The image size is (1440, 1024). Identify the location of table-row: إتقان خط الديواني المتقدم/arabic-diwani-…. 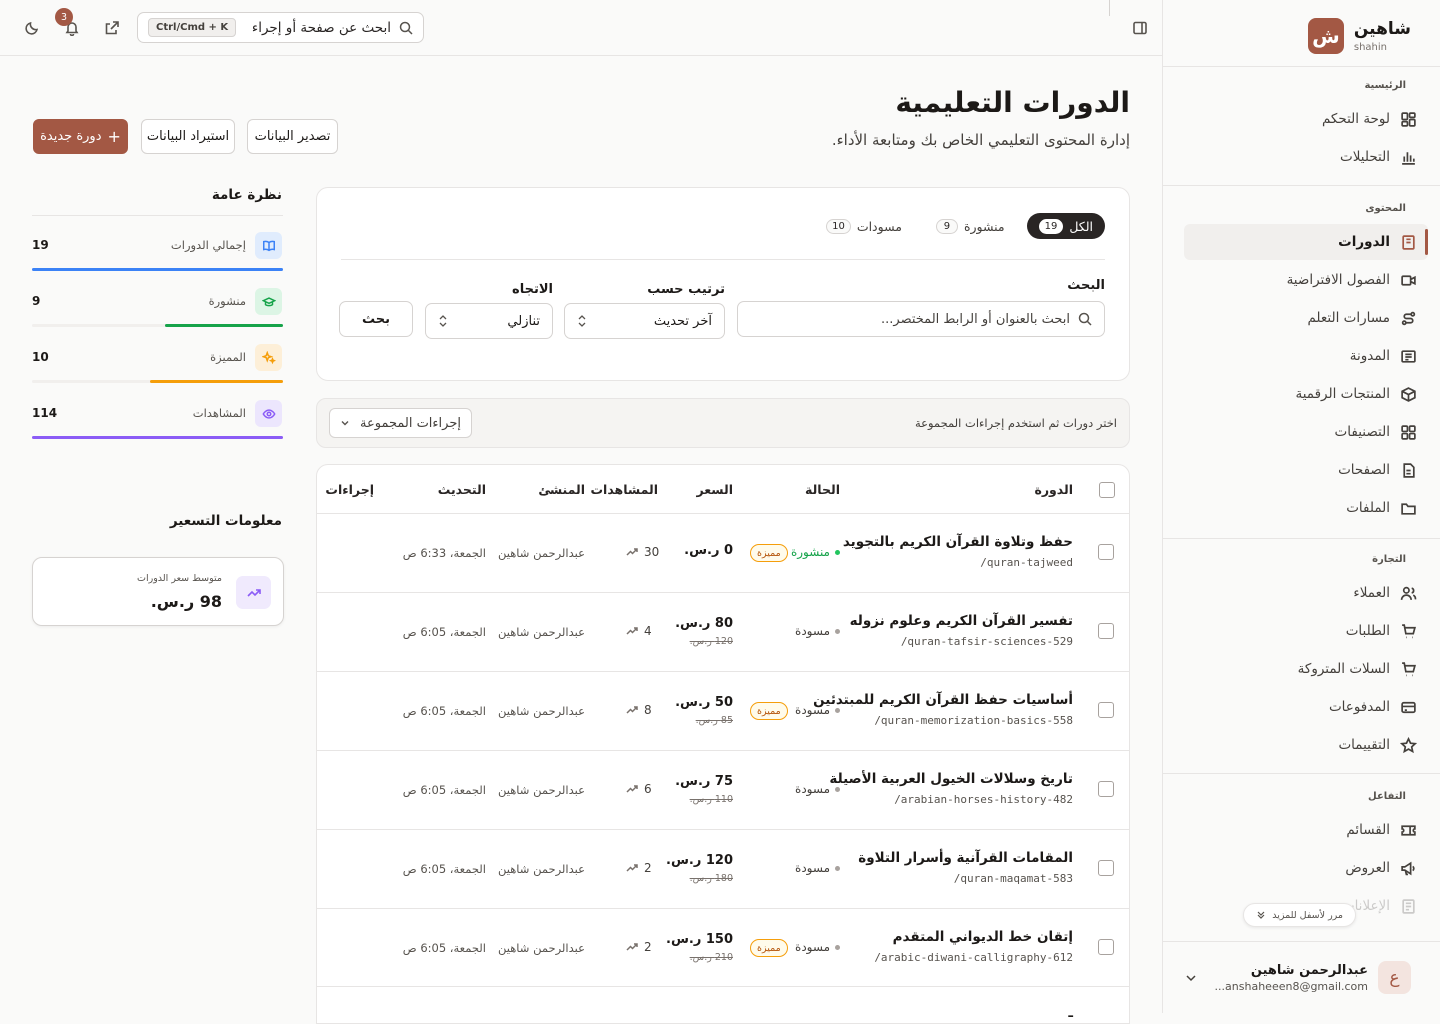
(722, 947).